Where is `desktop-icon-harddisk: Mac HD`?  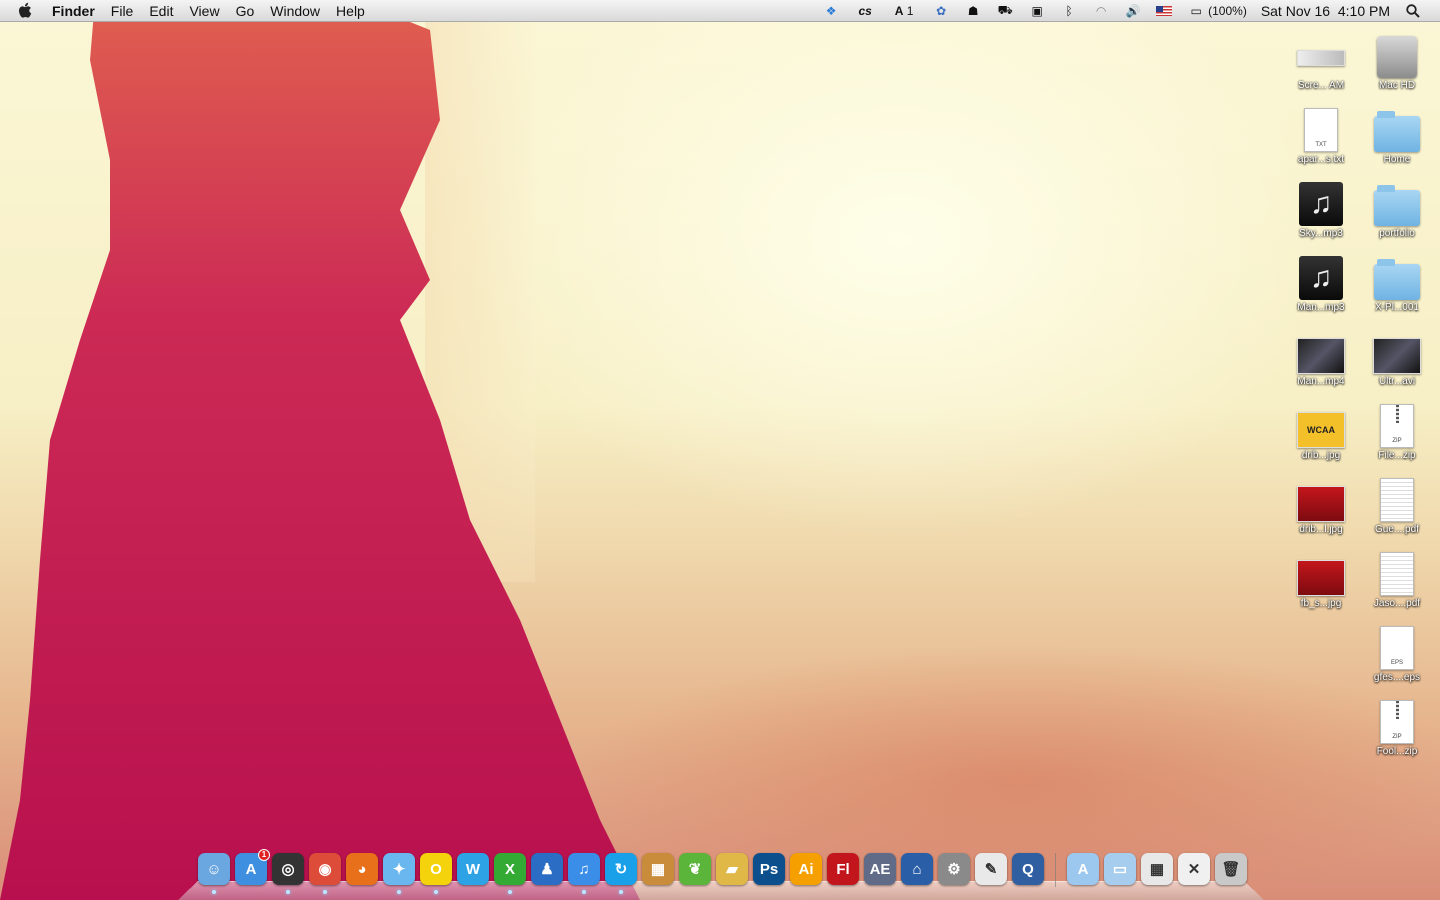 desktop-icon-harddisk: Mac HD is located at coordinates (1397, 60).